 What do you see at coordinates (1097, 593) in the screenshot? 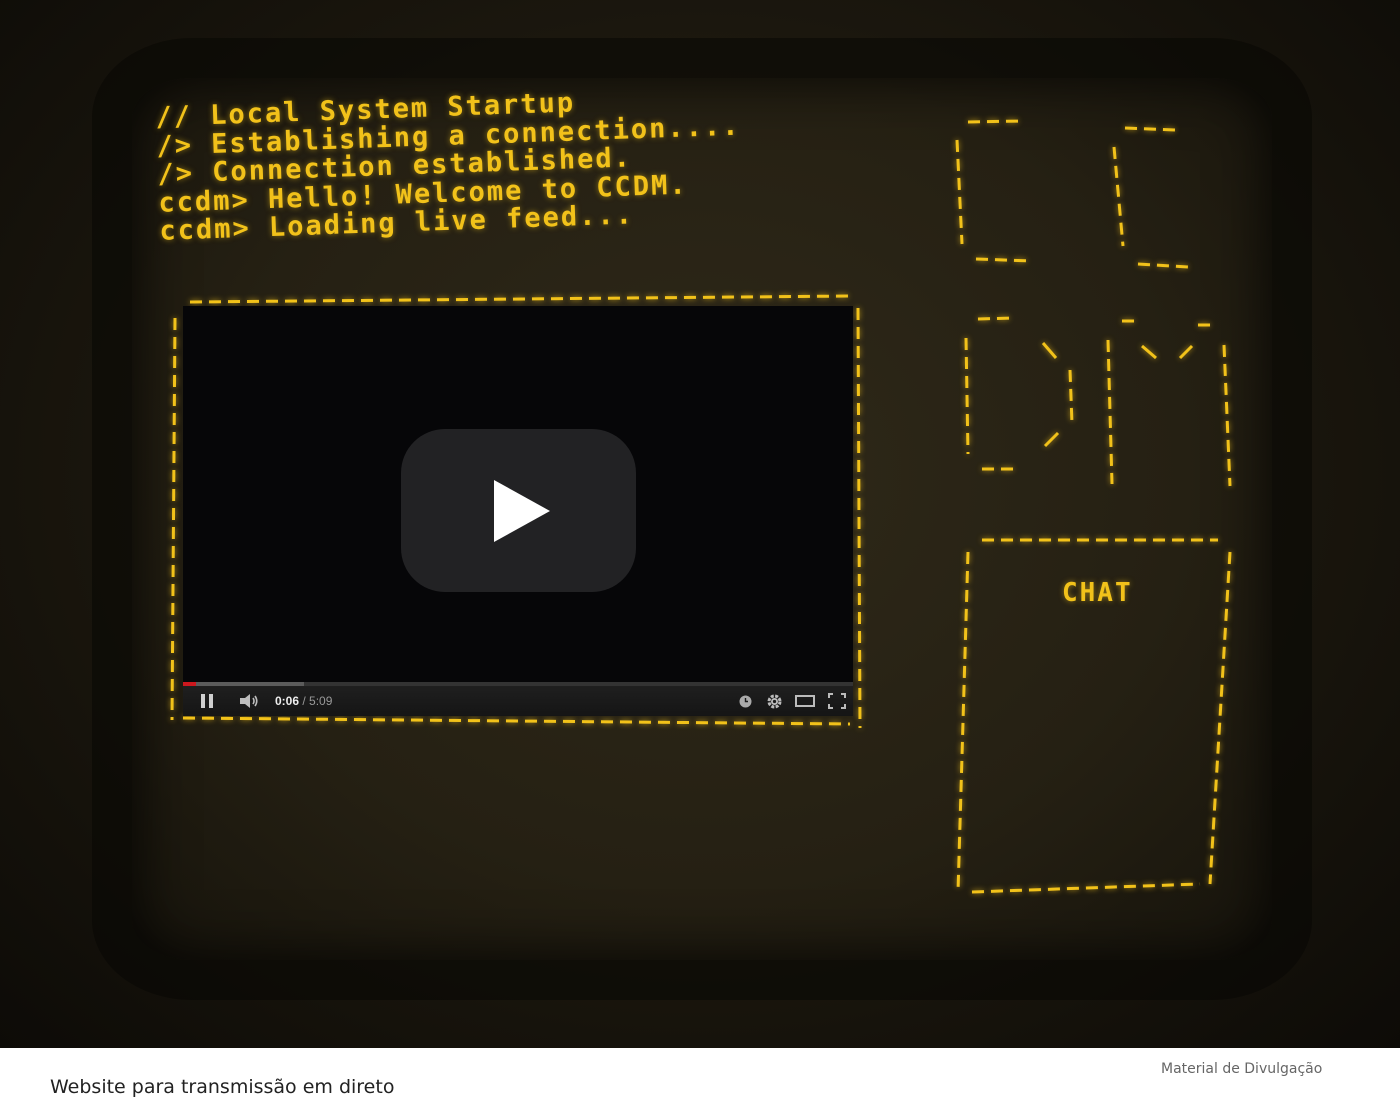
I see `chat-title: CHAT` at bounding box center [1097, 593].